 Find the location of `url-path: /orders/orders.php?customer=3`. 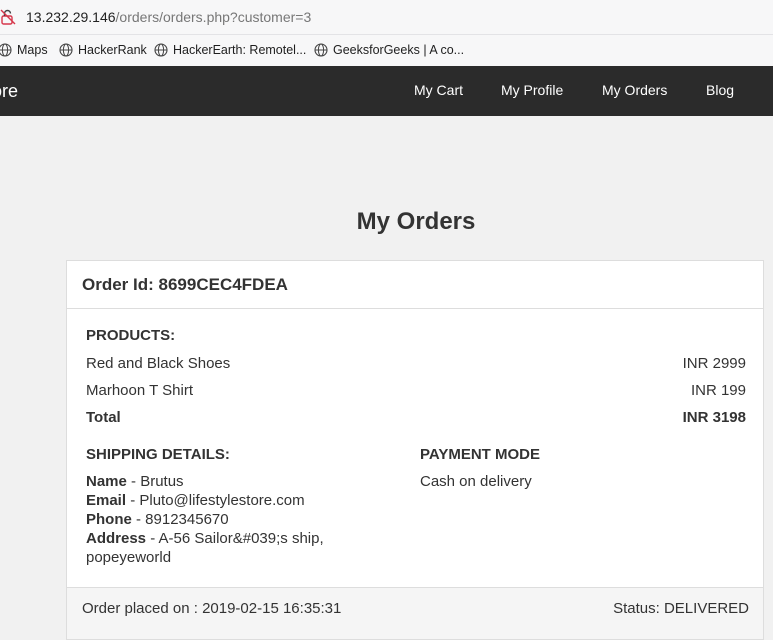

url-path: /orders/orders.php?customer=3 is located at coordinates (213, 17).